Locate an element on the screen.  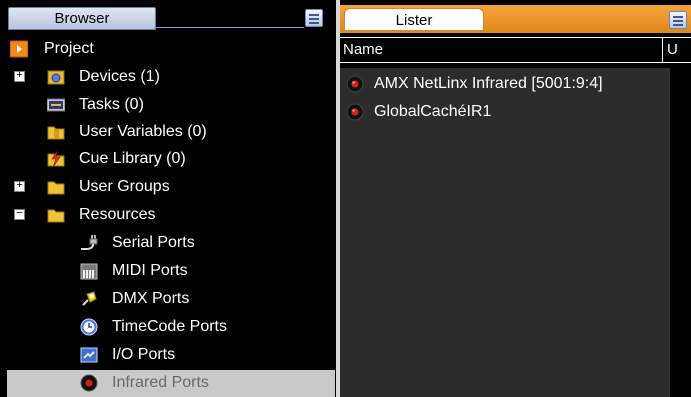
tree-item-label: I/O Ports is located at coordinates (144, 354).